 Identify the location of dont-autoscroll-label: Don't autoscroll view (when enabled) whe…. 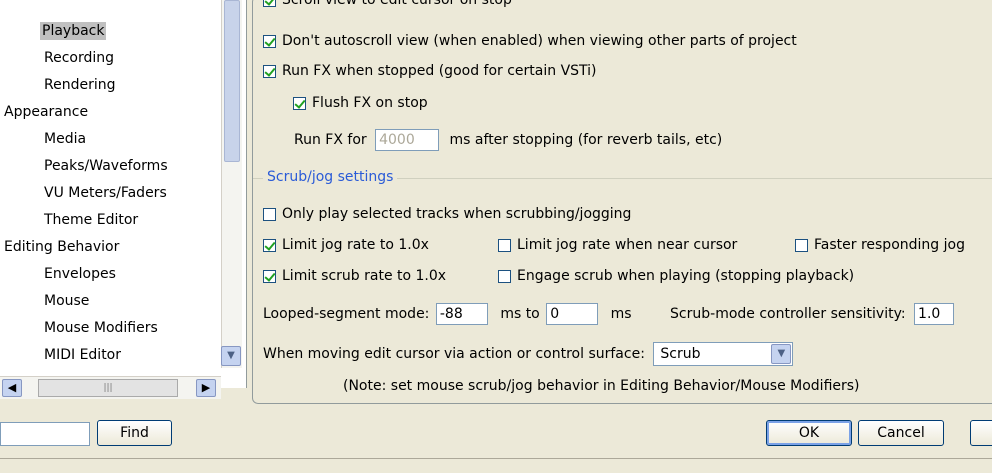
(539, 41).